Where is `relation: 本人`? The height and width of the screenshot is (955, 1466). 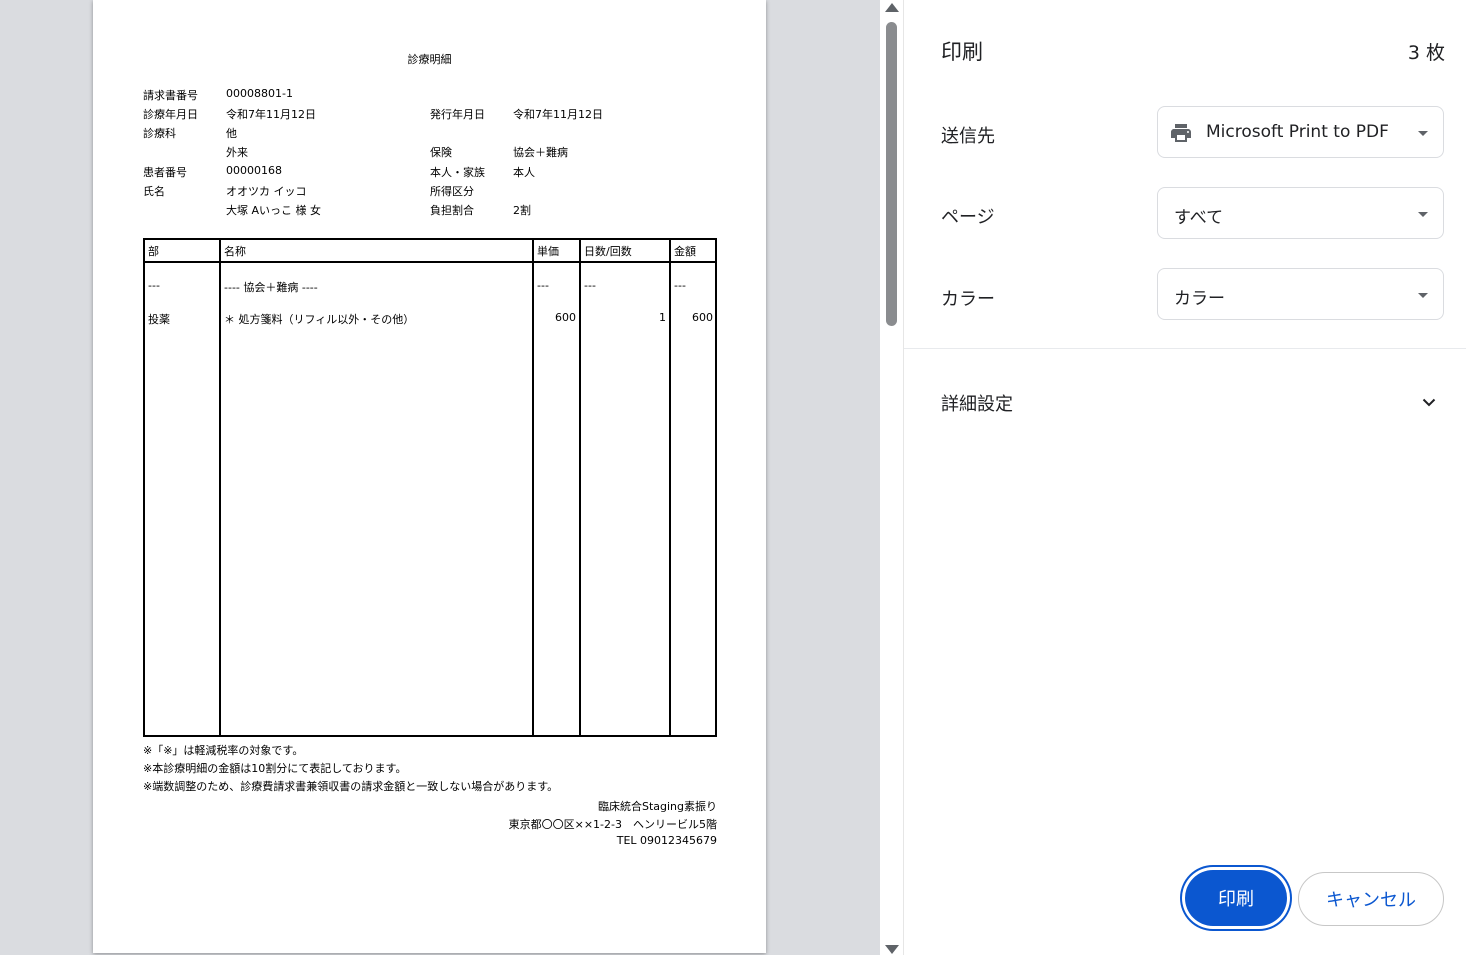
relation: 本人 is located at coordinates (524, 172).